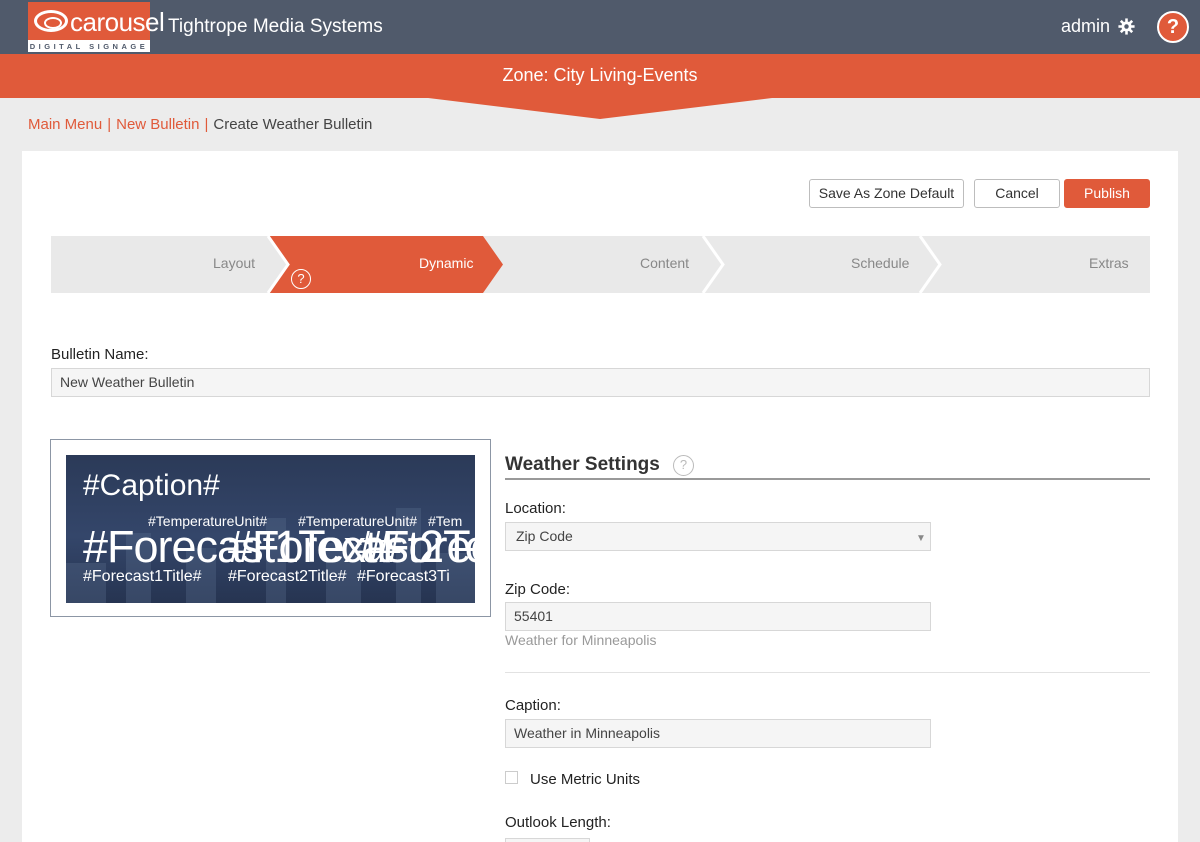 This screenshot has height=842, width=1200. What do you see at coordinates (1107, 193) in the screenshot?
I see `publish-button: Publish` at bounding box center [1107, 193].